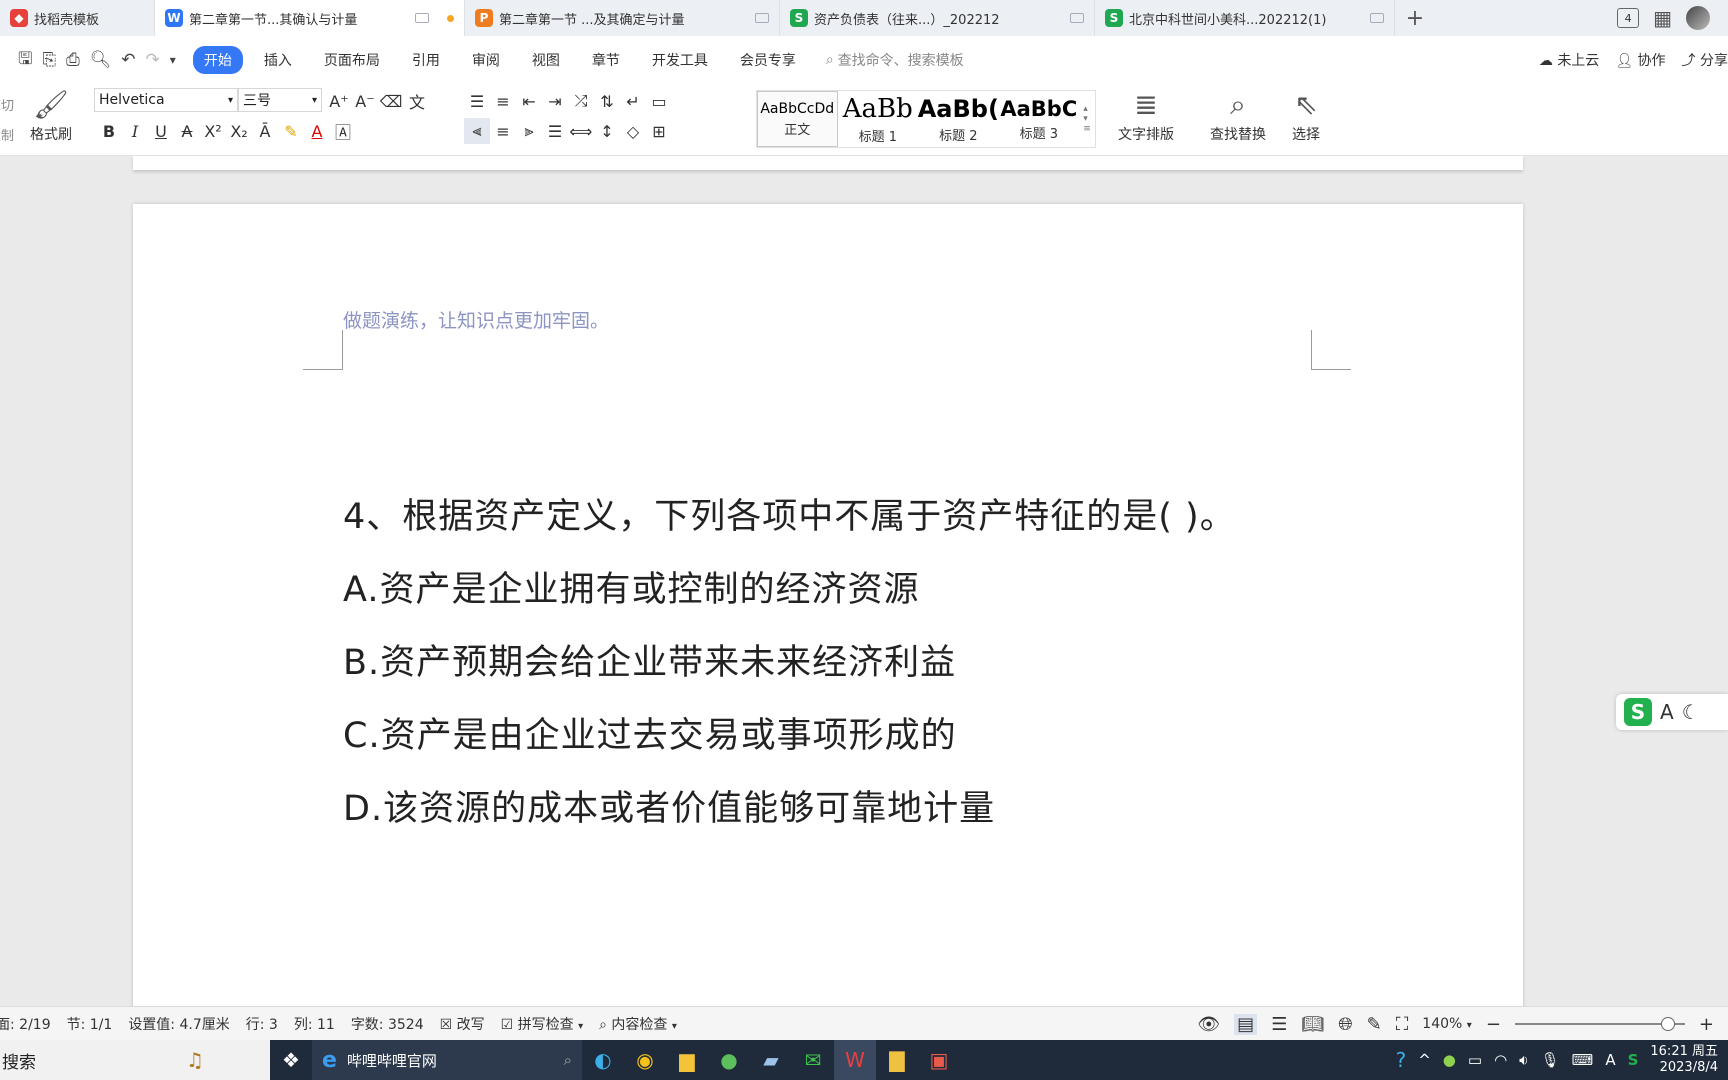 The image size is (1728, 1080). Describe the element at coordinates (503, 131) in the screenshot. I see `align-center-icon: ≡` at that location.